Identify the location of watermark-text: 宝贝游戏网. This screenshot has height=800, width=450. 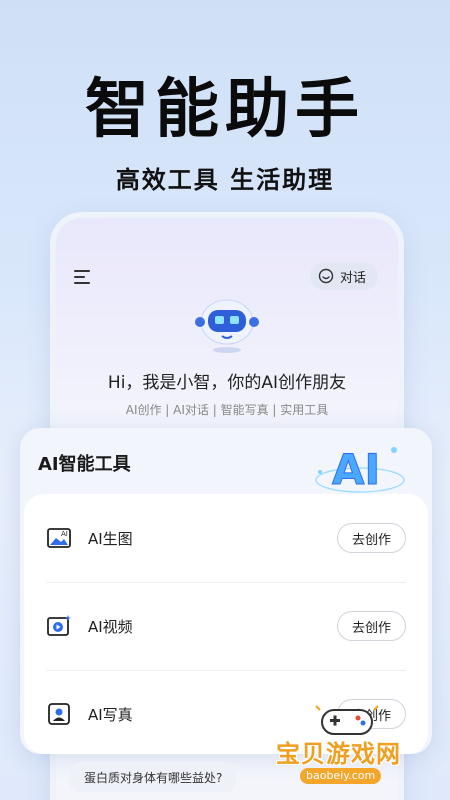
(338, 754).